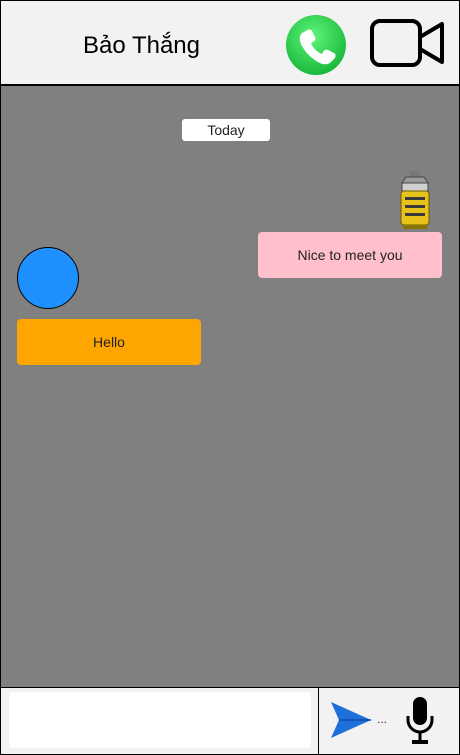 The height and width of the screenshot is (755, 460). I want to click on microphone-icon, so click(420, 720).